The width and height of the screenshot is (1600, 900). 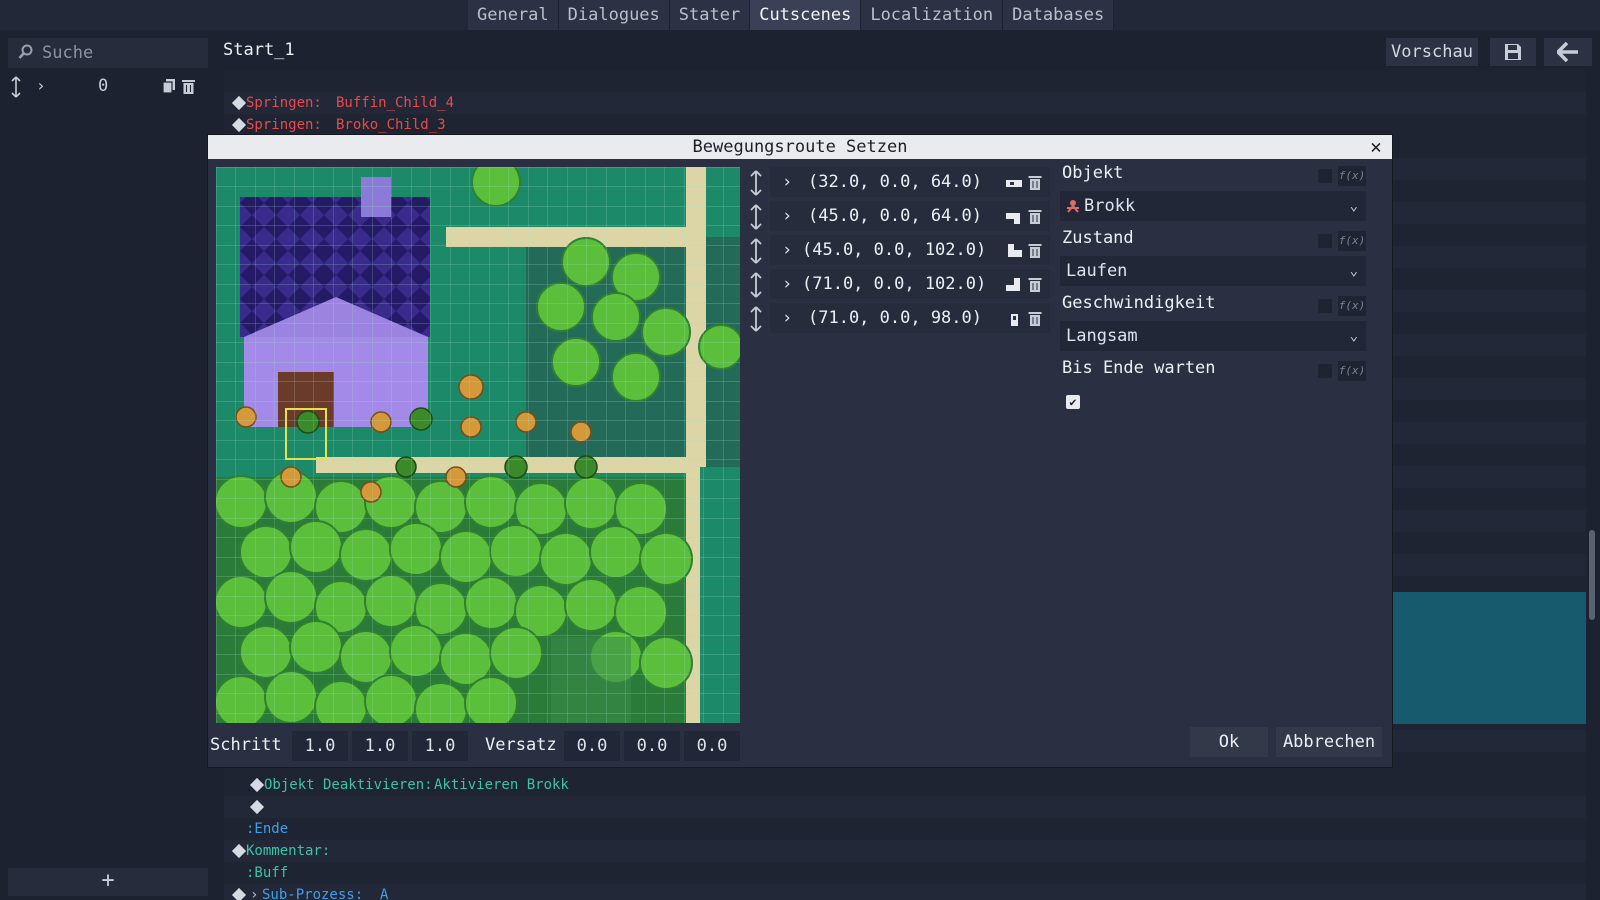 What do you see at coordinates (932, 15) in the screenshot?
I see `tab-localization: Localization` at bounding box center [932, 15].